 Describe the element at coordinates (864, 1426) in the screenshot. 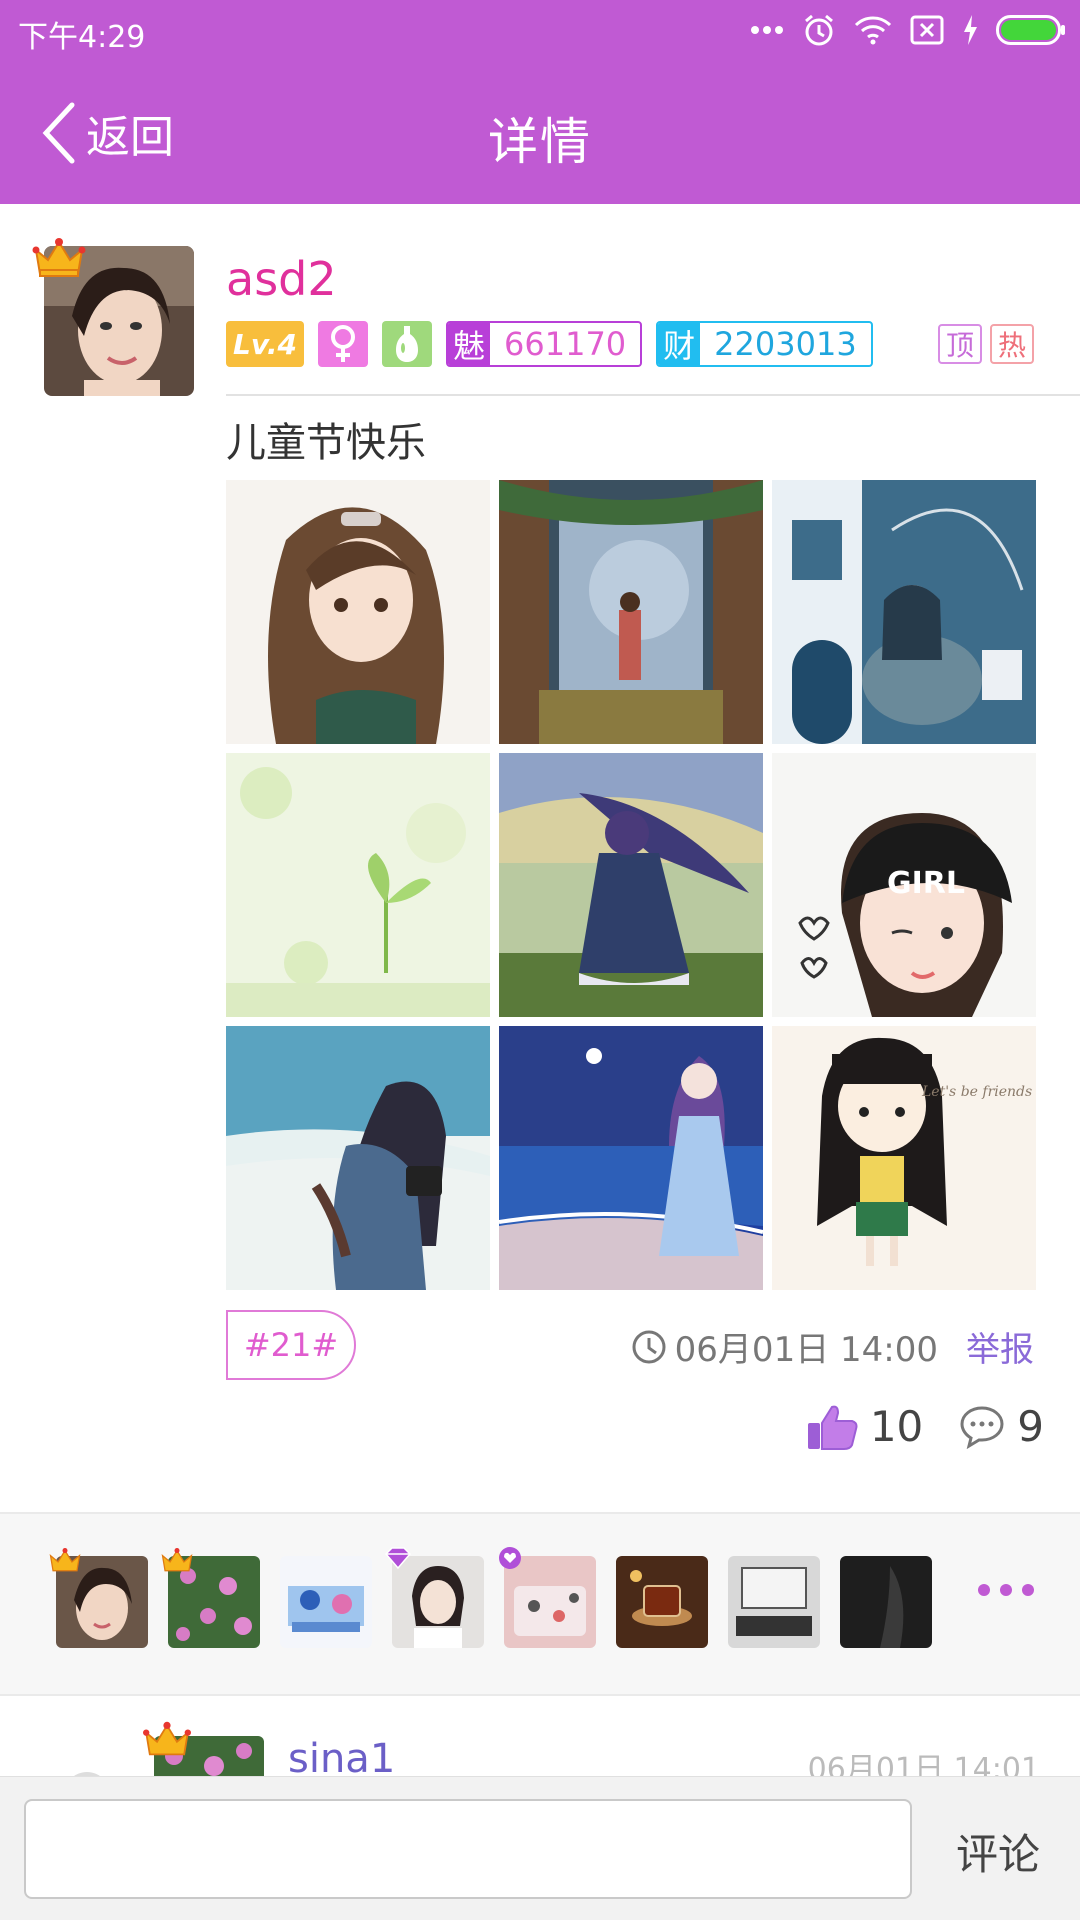

I see `like-button: 10` at that location.